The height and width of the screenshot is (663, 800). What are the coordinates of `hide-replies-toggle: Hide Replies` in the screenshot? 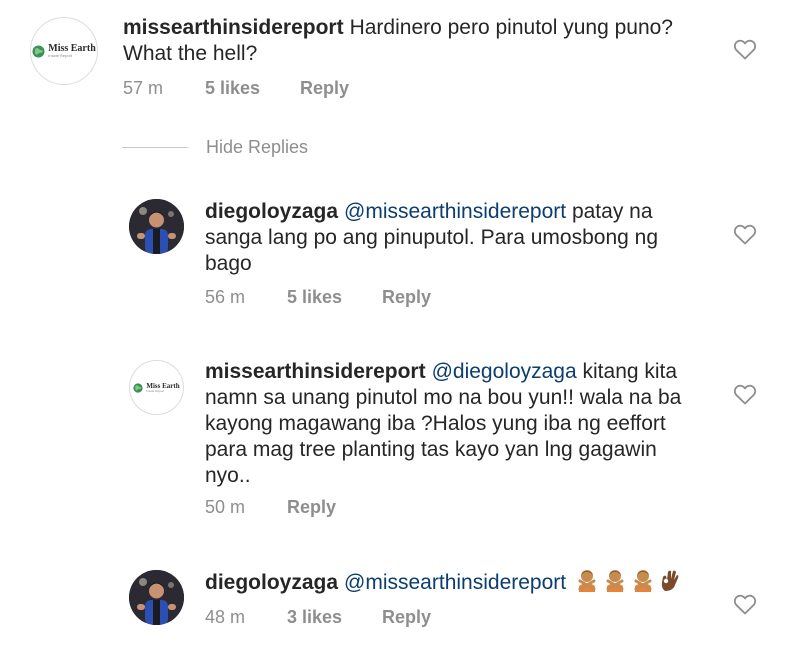 It's located at (215, 147).